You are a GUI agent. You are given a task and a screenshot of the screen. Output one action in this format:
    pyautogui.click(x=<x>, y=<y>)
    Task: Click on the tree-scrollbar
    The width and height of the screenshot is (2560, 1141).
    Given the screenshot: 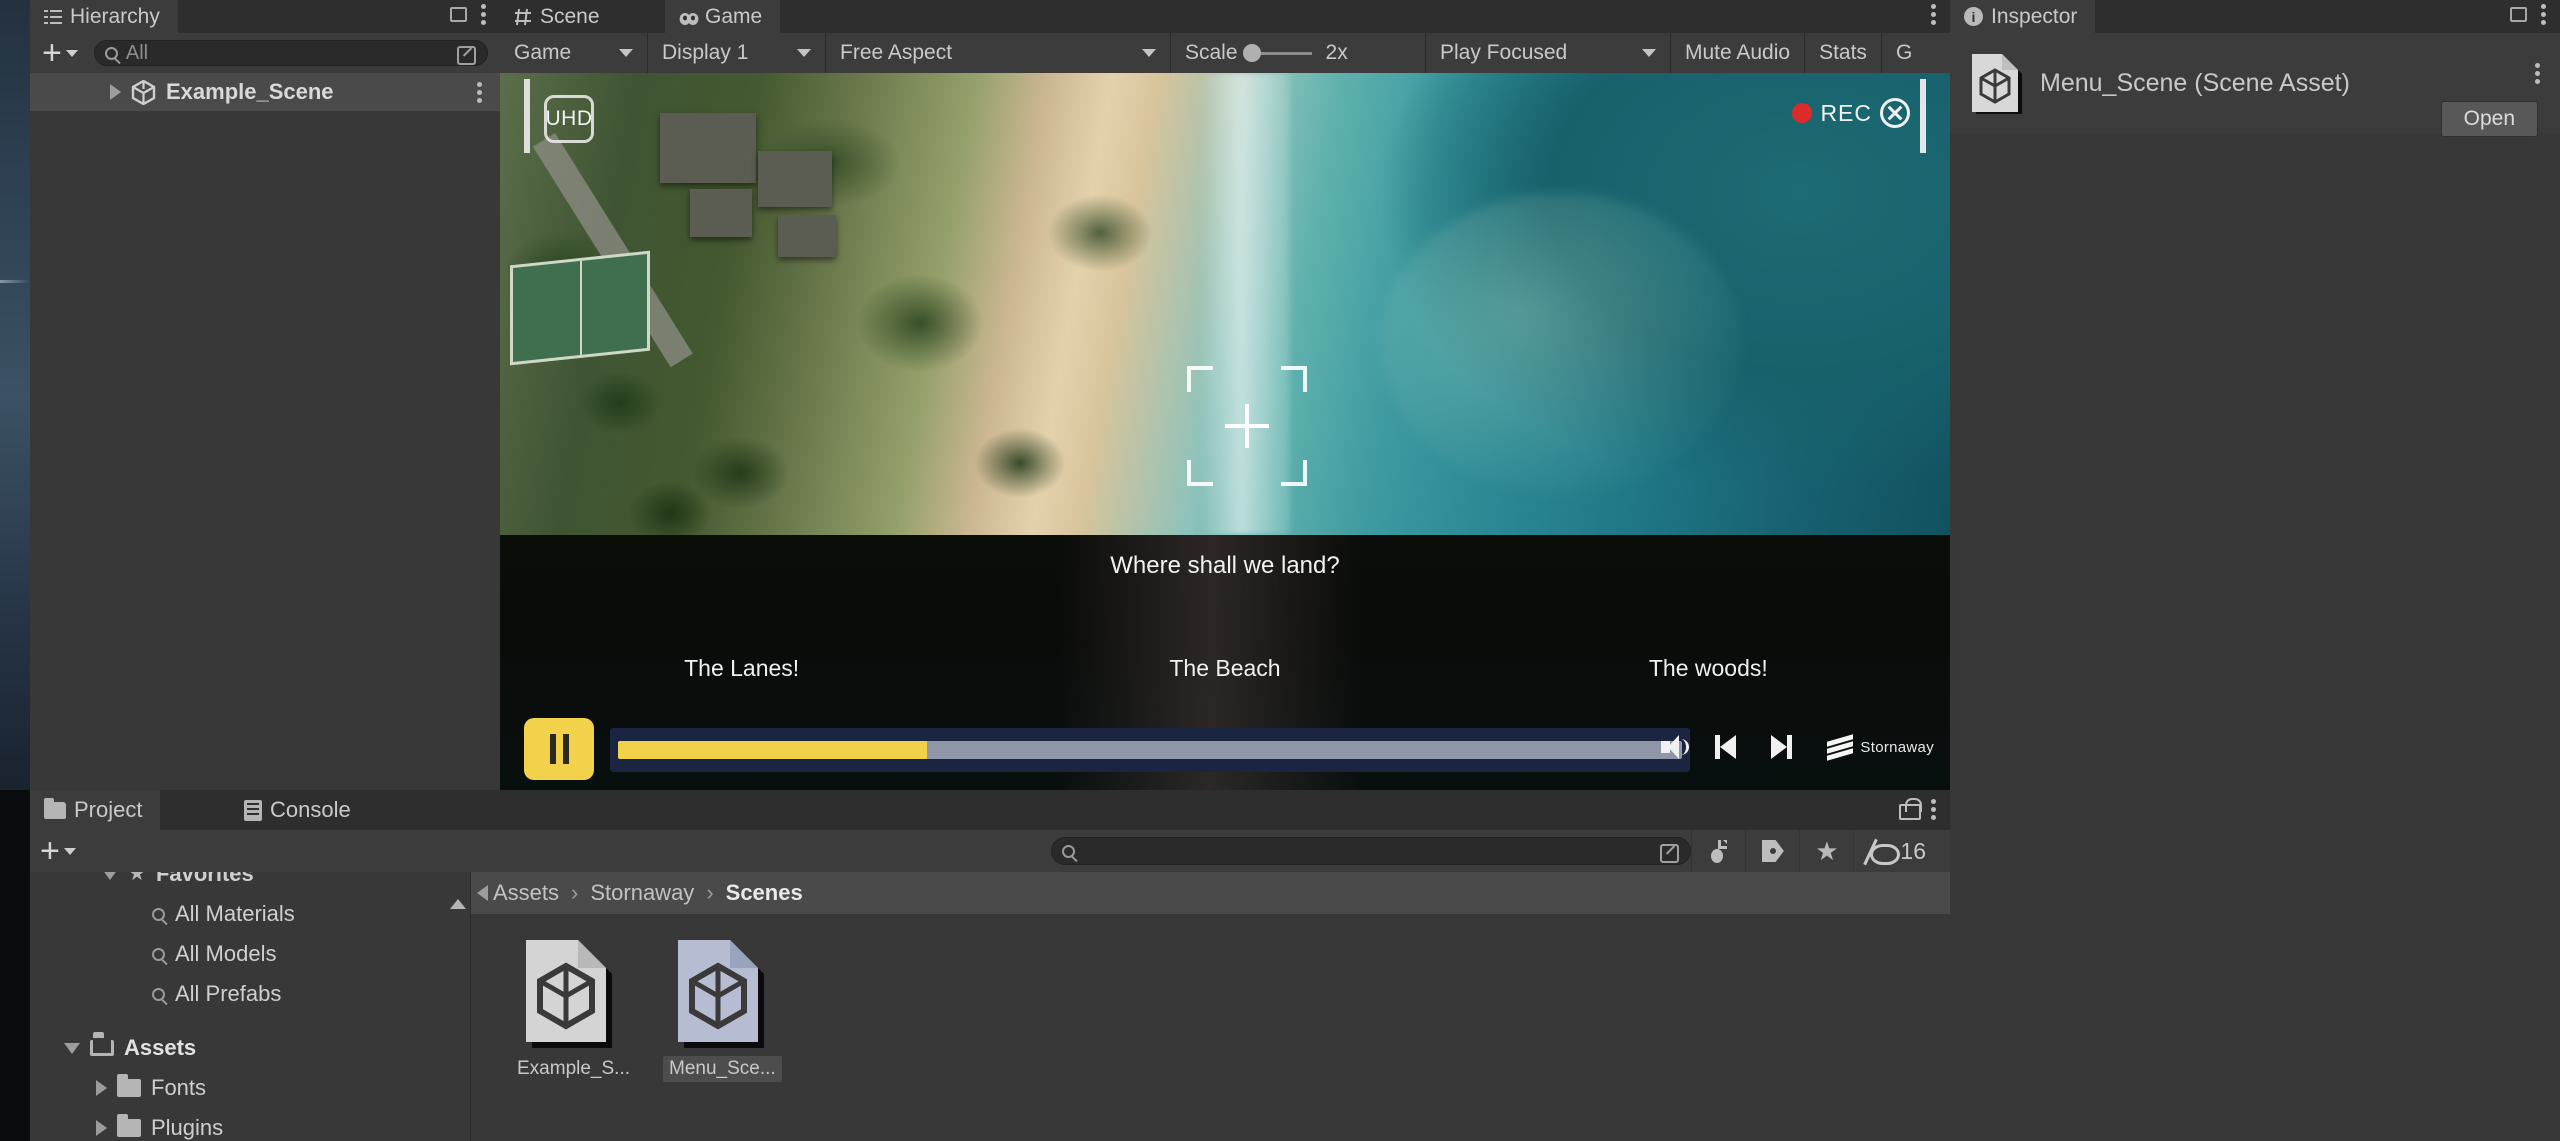 What is the action you would take?
    pyautogui.click(x=458, y=1008)
    